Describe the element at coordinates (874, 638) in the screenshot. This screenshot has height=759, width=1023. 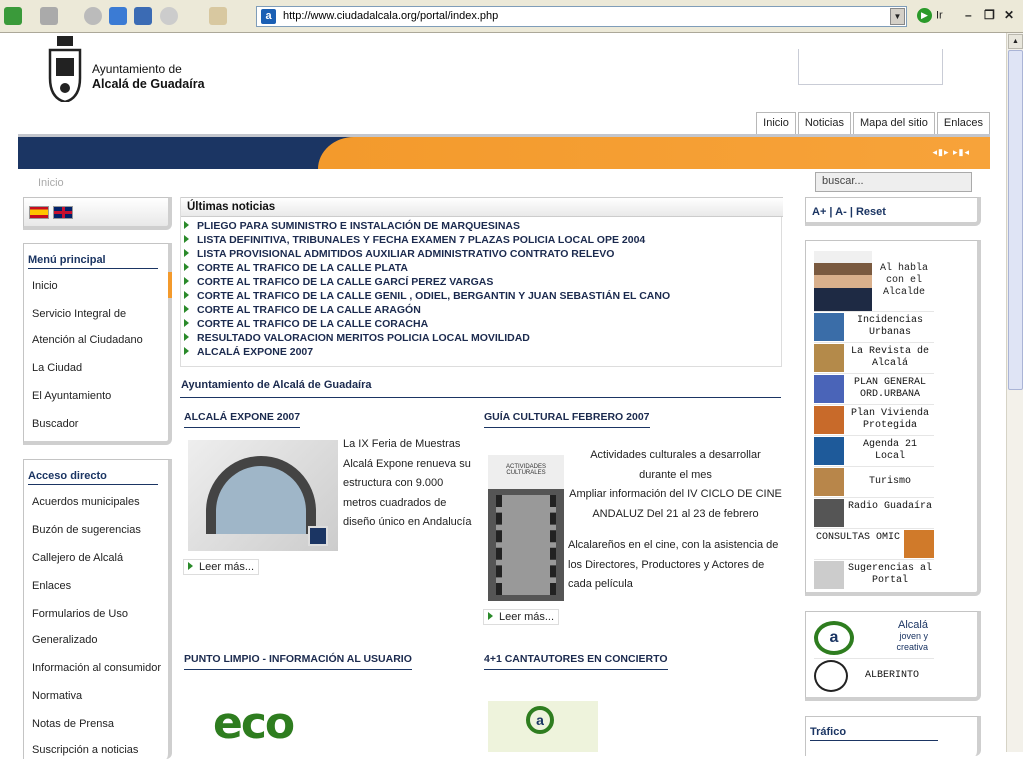
I see `link-alcala-joven: a Alcalá joven y creativa` at that location.